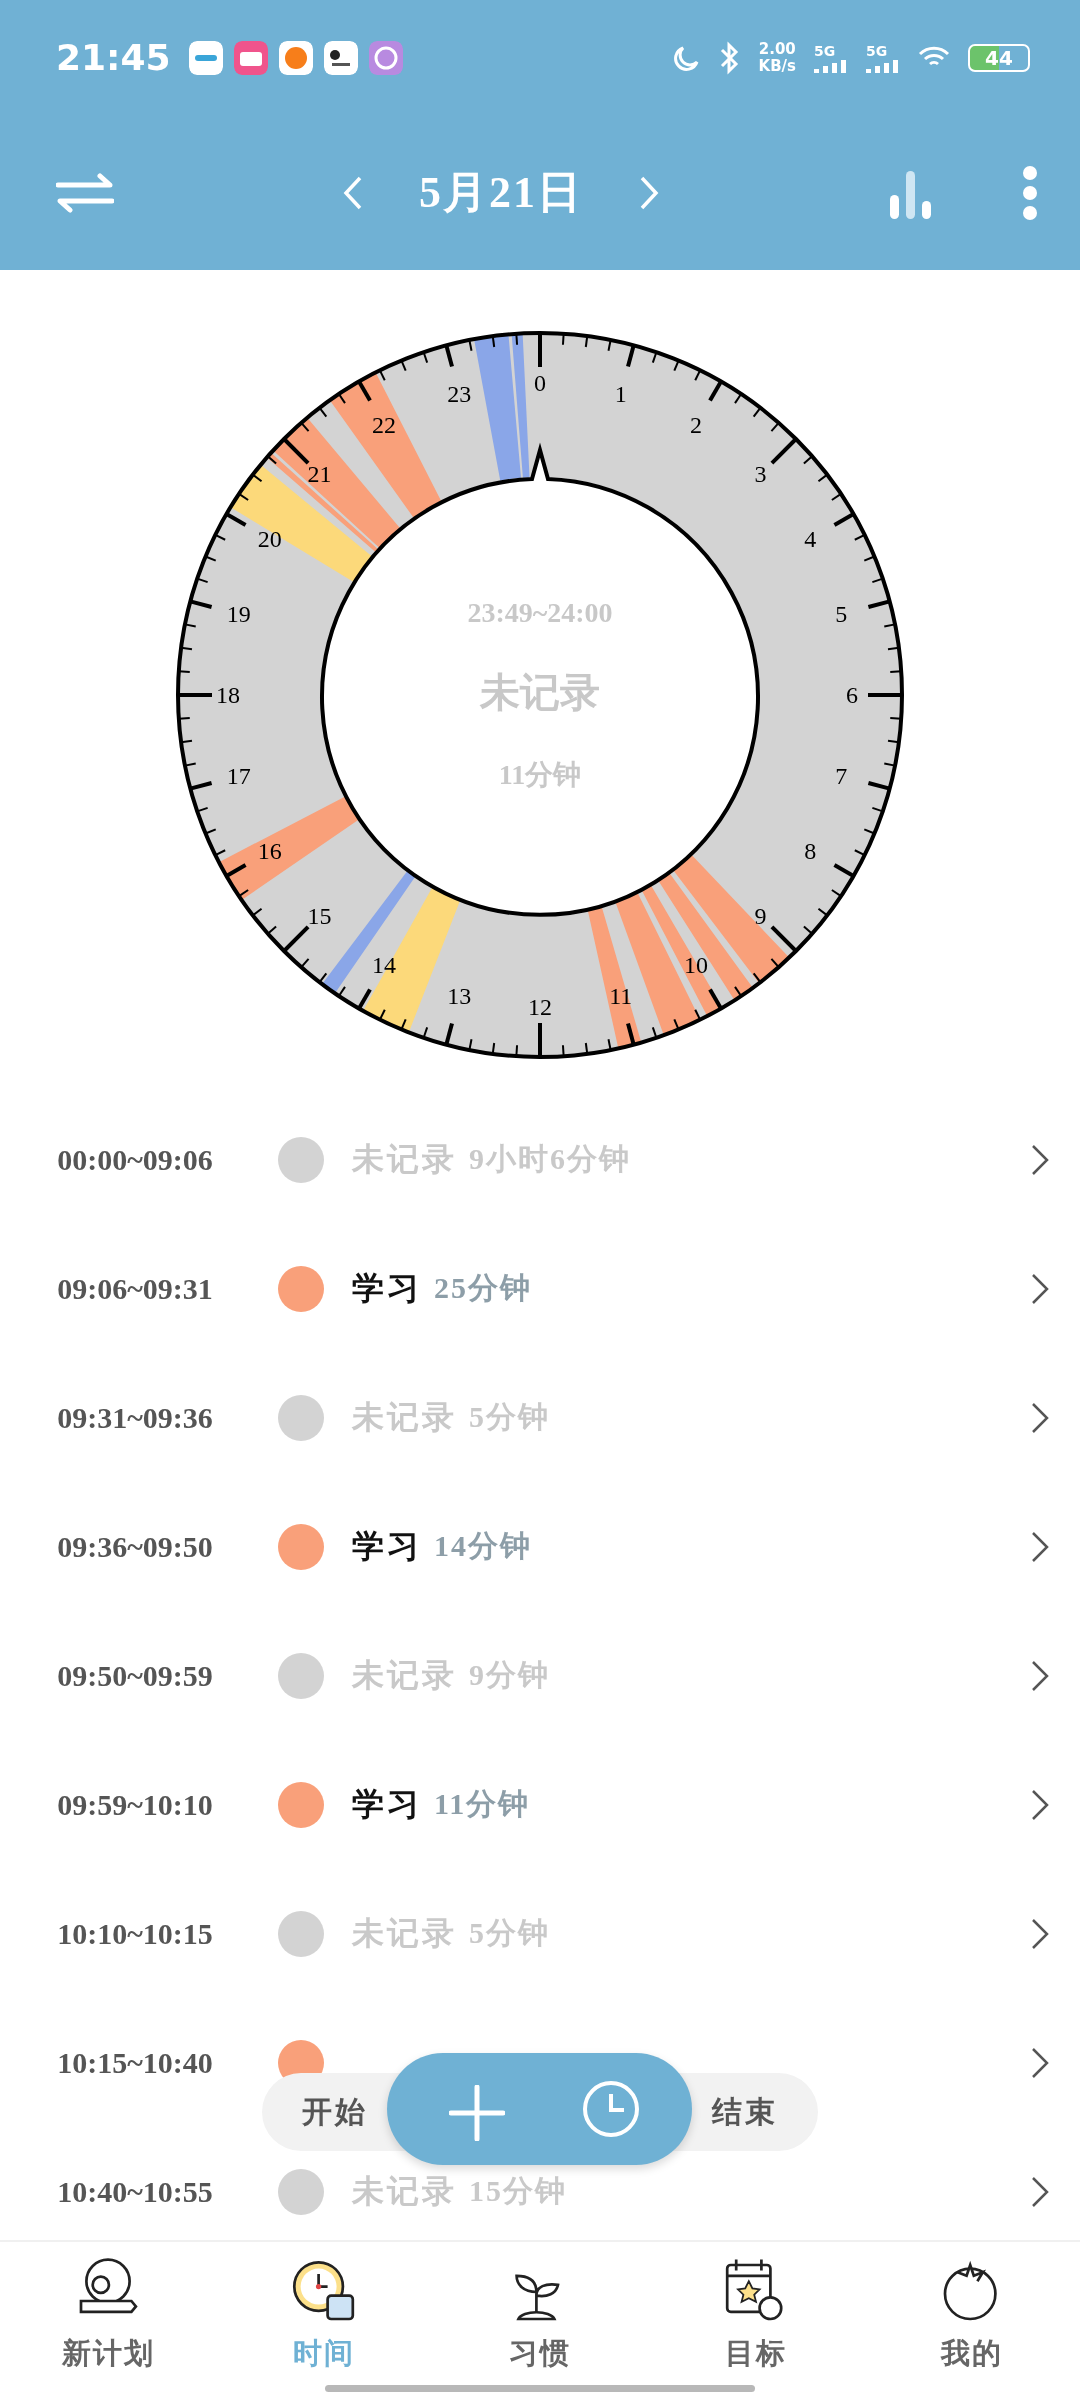  What do you see at coordinates (238, 775) in the screenshot?
I see `hour-label: 17` at bounding box center [238, 775].